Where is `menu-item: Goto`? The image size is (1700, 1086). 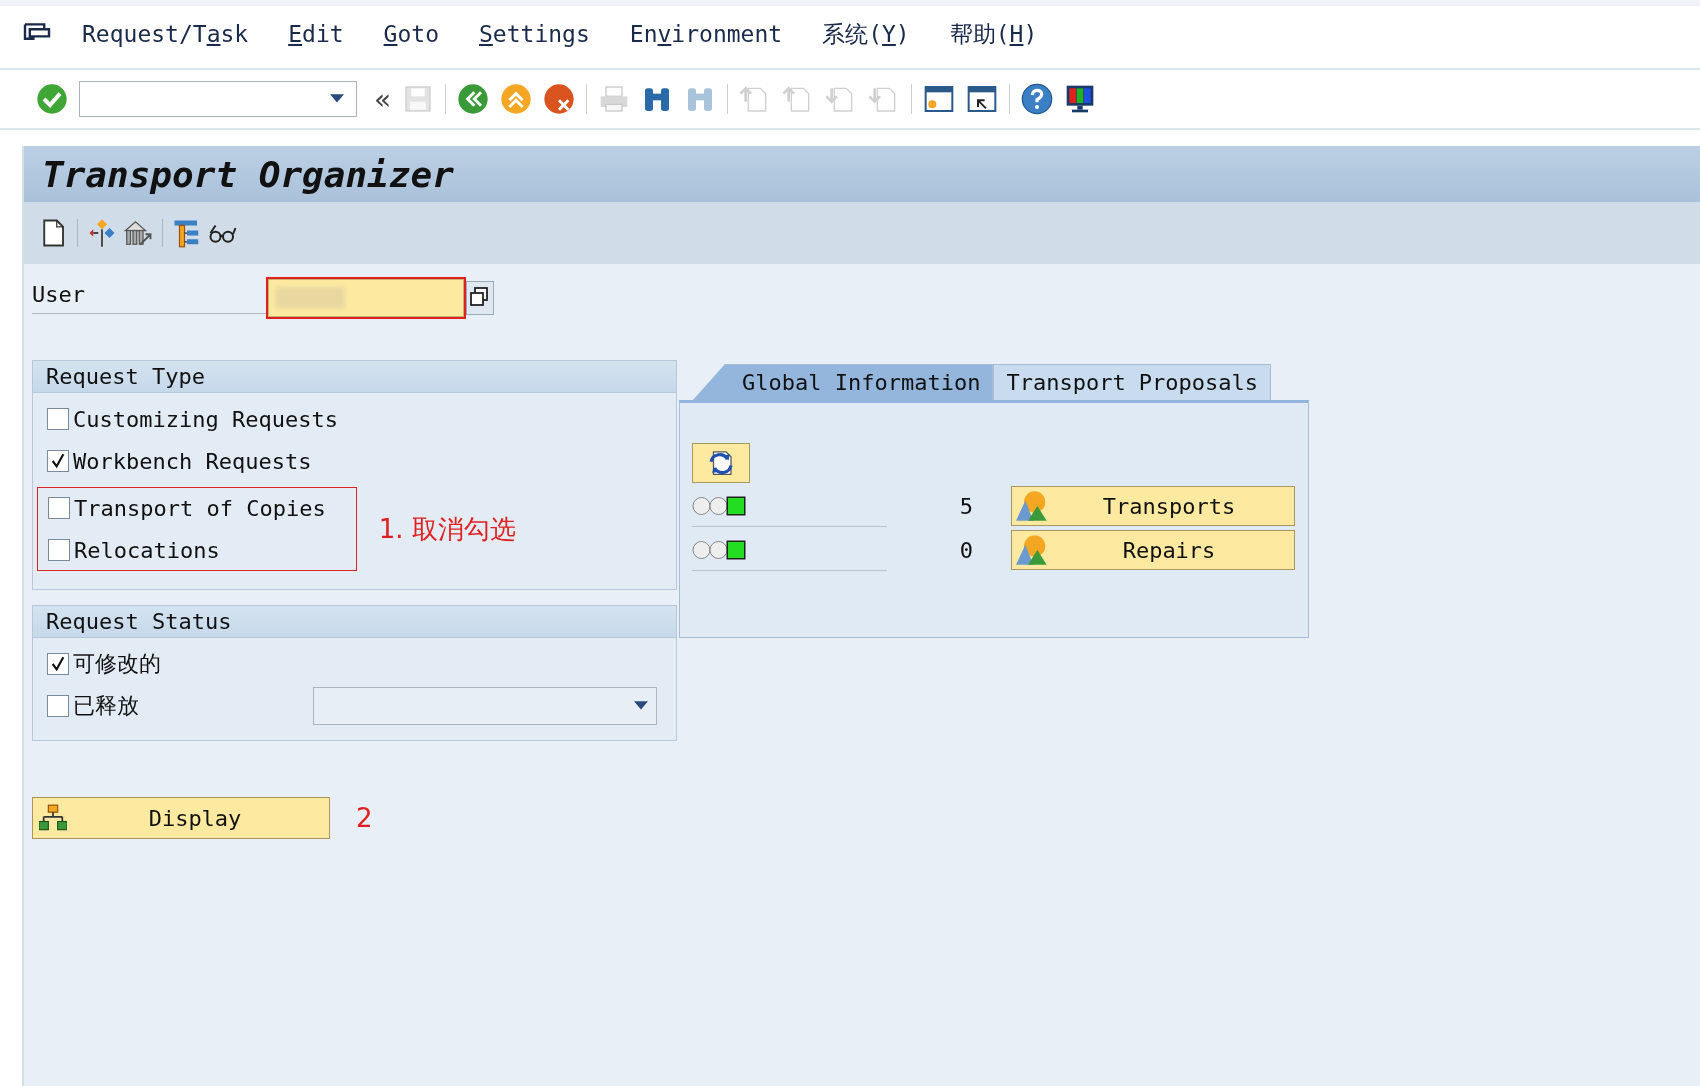 menu-item: Goto is located at coordinates (411, 34).